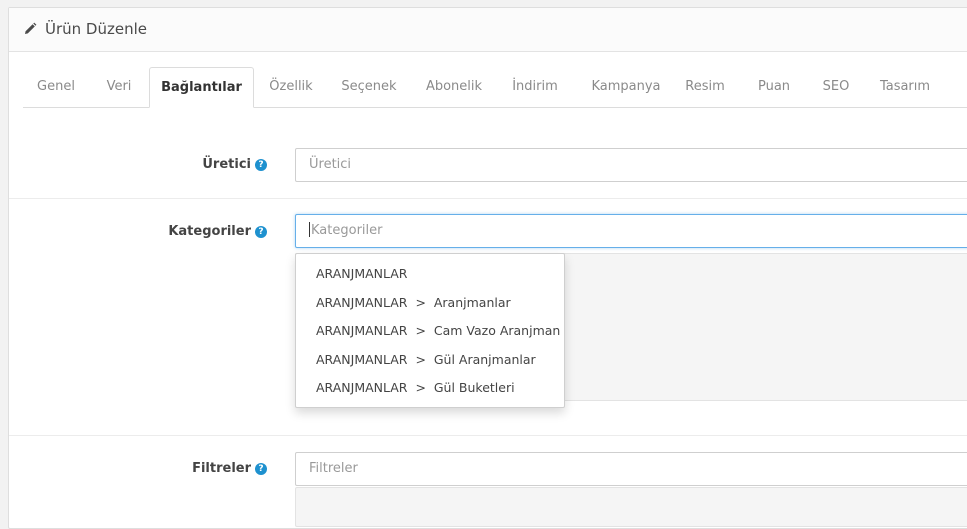  Describe the element at coordinates (369, 87) in the screenshot. I see `tab-secenek: Seçenek` at that location.